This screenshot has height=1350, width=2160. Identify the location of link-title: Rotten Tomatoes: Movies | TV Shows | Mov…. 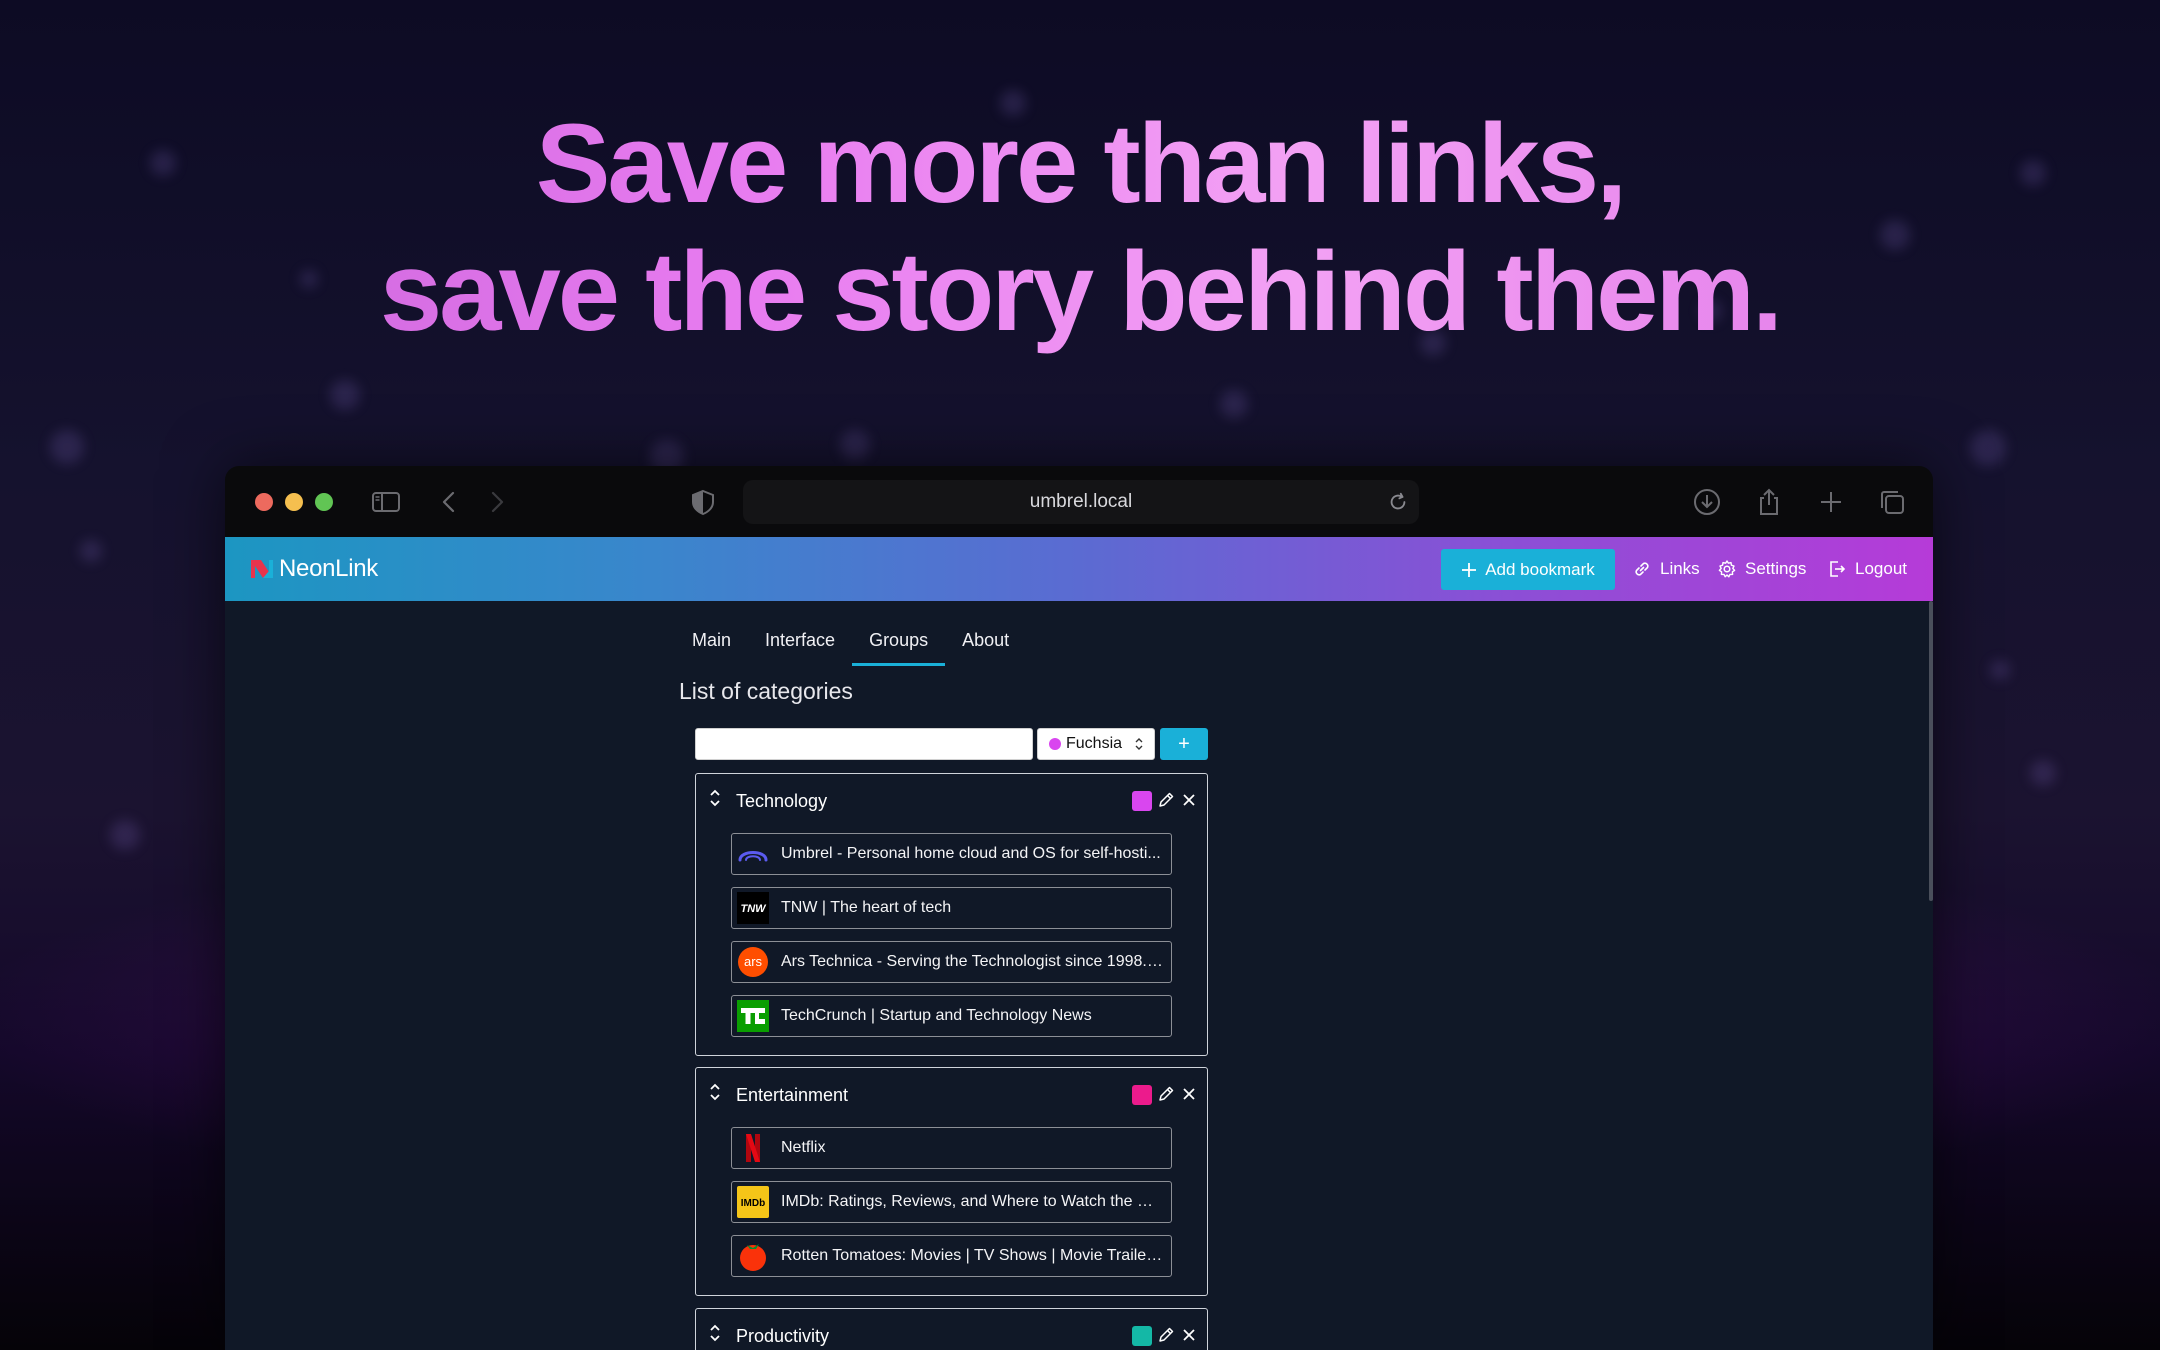
(976, 1255).